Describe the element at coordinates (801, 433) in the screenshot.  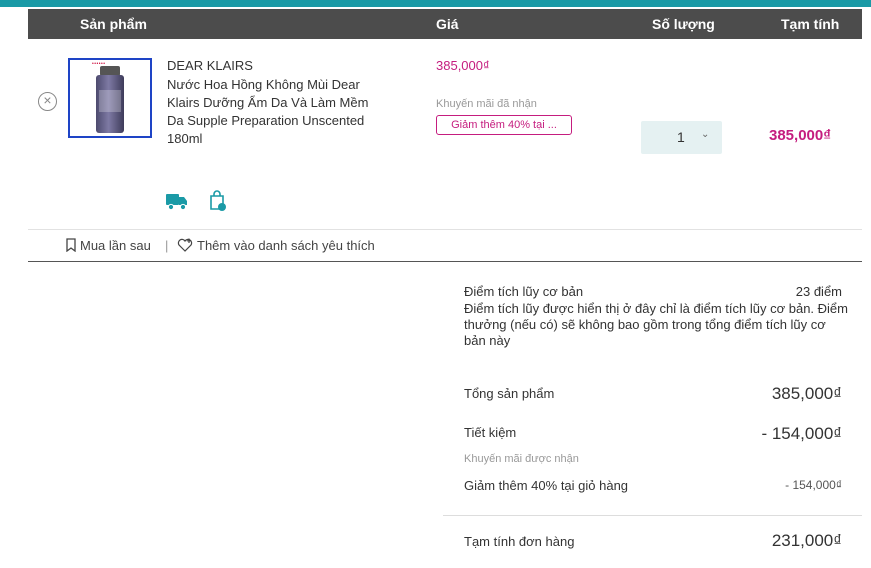
I see `savings-value: - 154,000₫` at that location.